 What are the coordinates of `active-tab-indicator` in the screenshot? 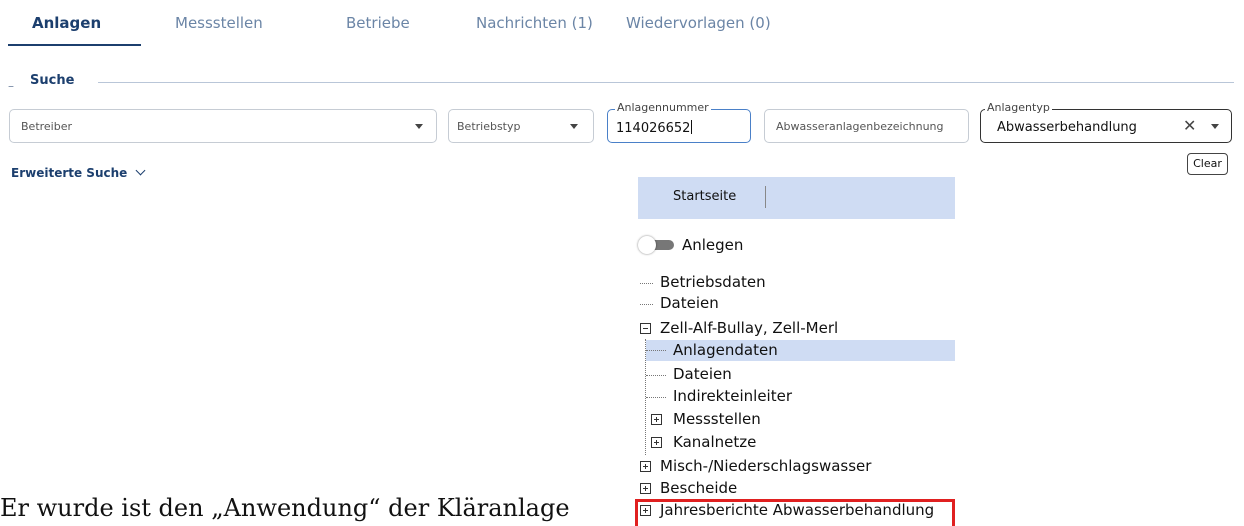 It's located at (74, 45).